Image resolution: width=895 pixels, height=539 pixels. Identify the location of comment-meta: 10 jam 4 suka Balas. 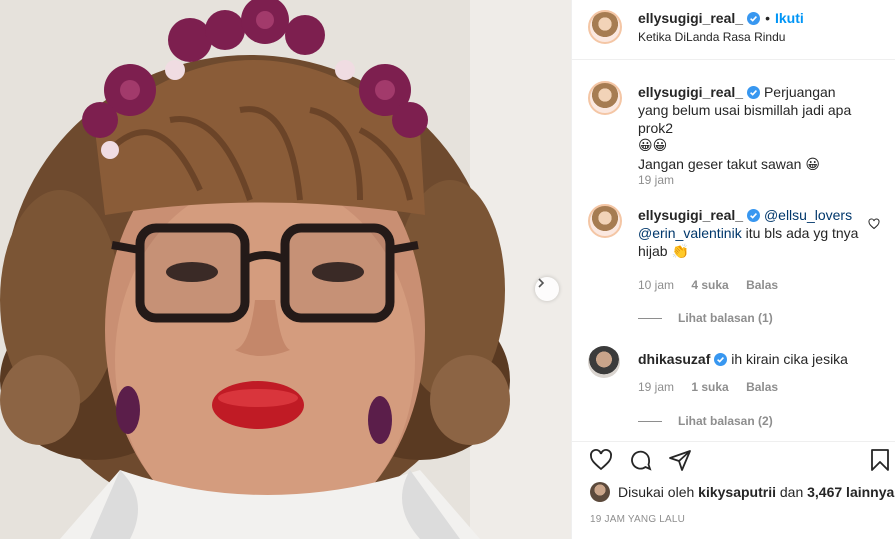
(715, 285).